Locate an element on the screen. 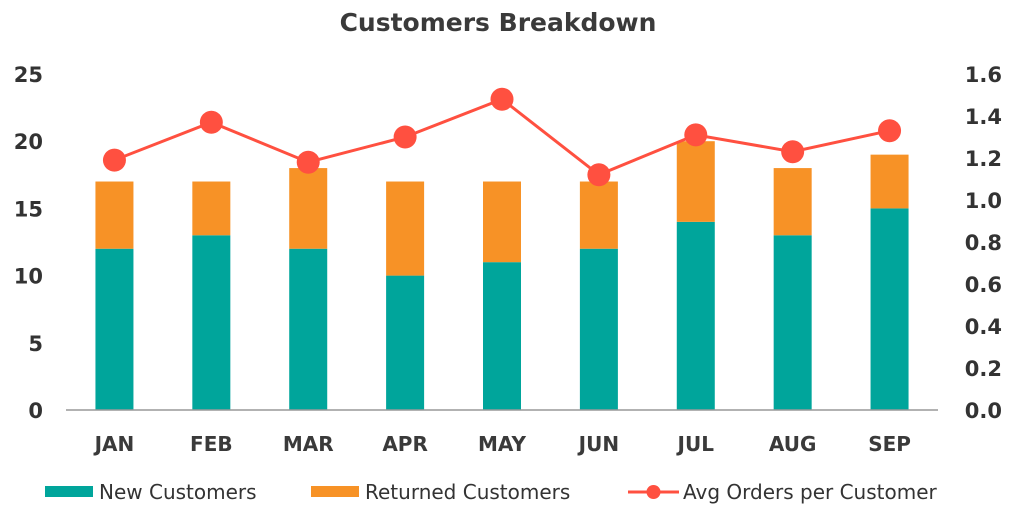 The width and height of the screenshot is (1024, 515). legend-avg-orders: Avg Orders per Customer is located at coordinates (783, 492).